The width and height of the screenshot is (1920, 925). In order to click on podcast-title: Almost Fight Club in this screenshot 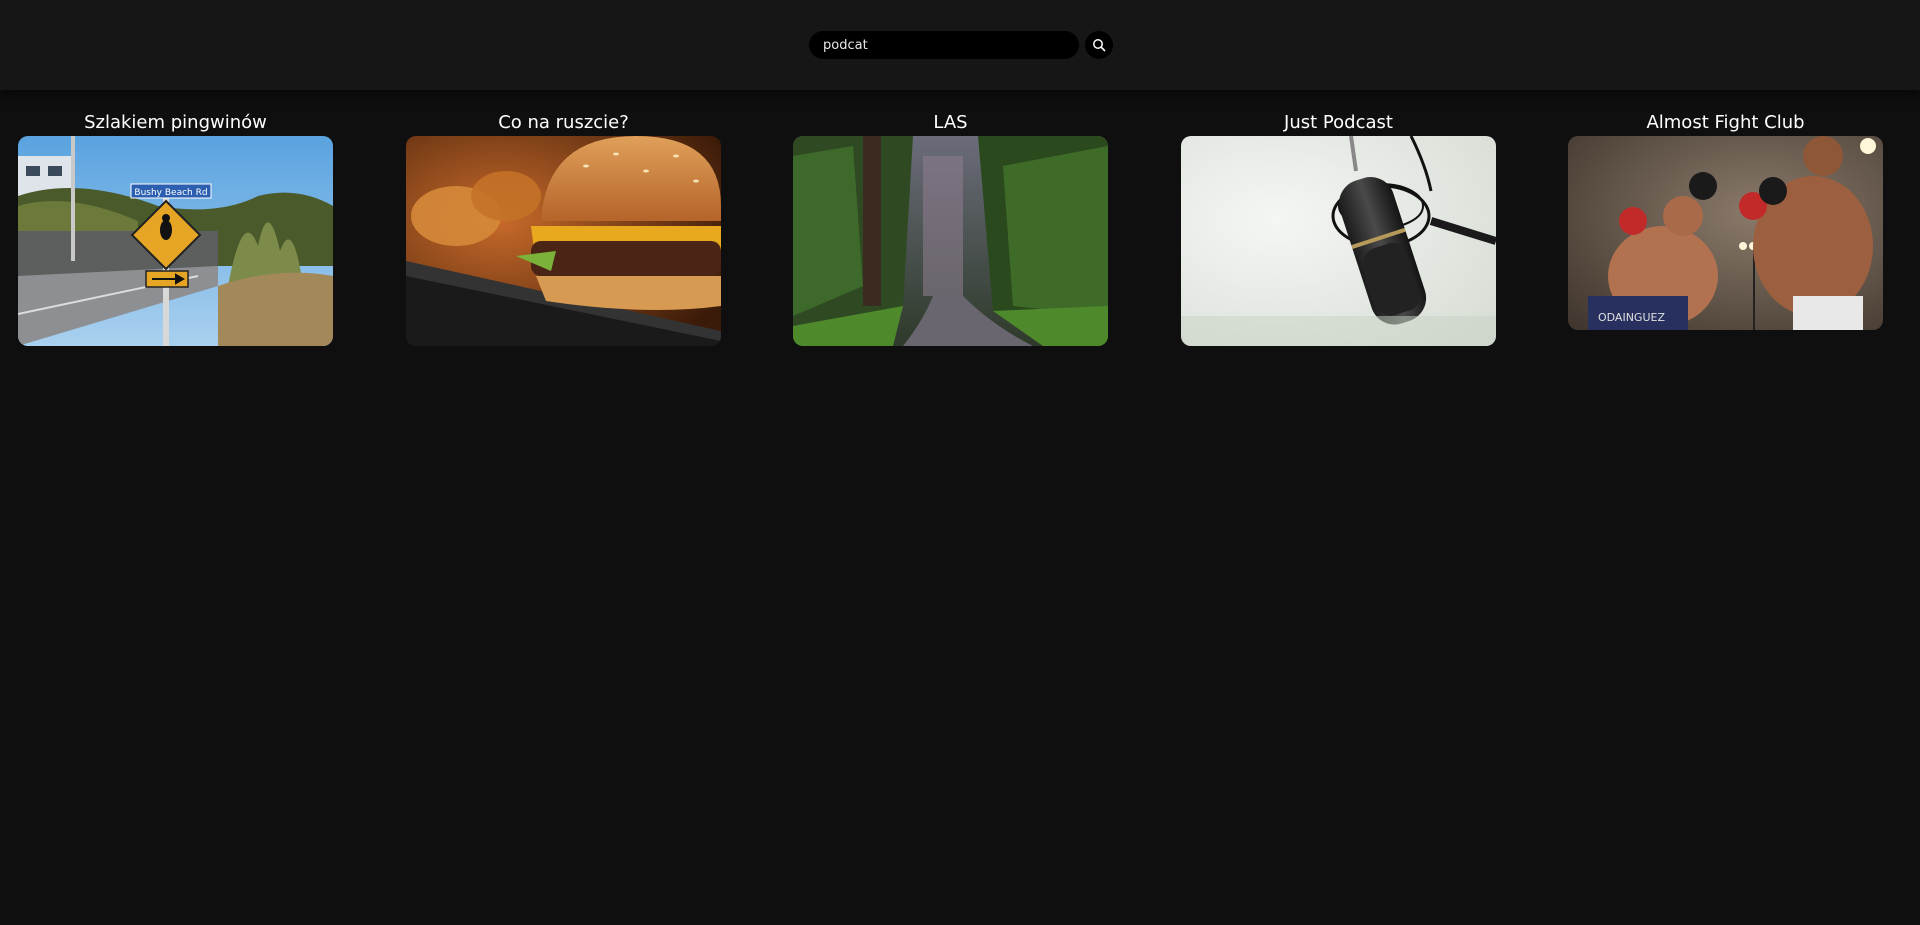, I will do `click(1725, 122)`.